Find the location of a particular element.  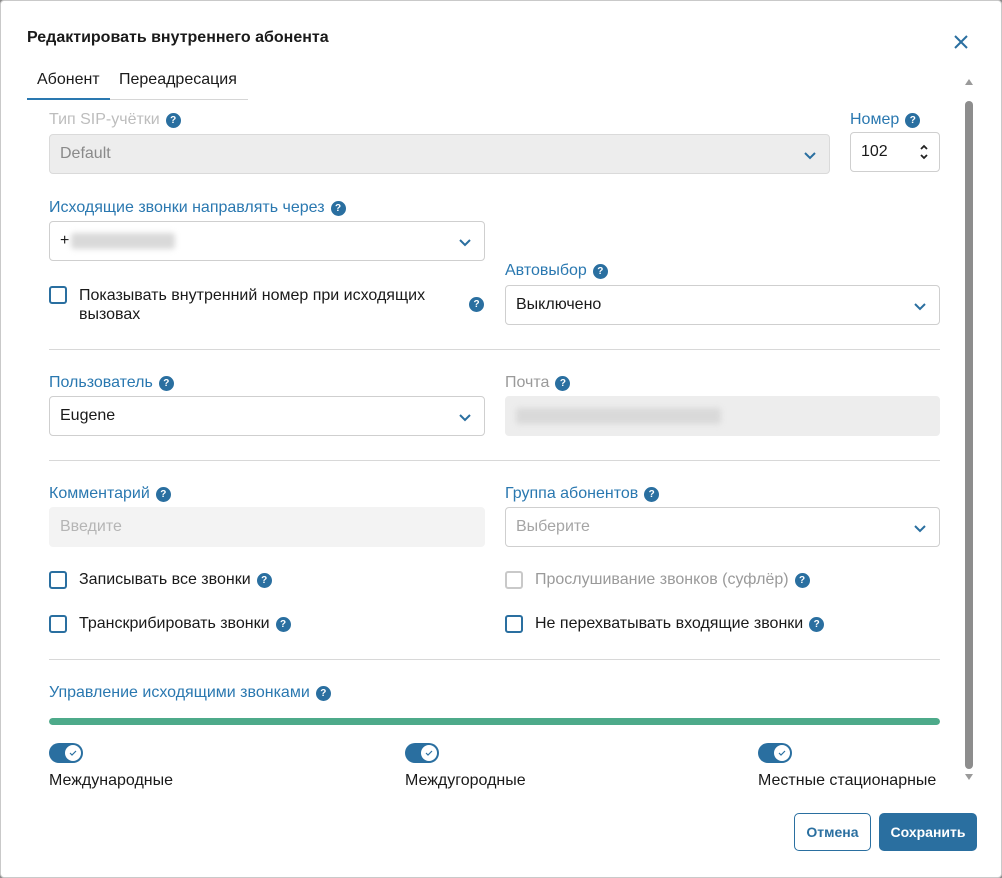

record-all-calls-checkbox is located at coordinates (58, 580).